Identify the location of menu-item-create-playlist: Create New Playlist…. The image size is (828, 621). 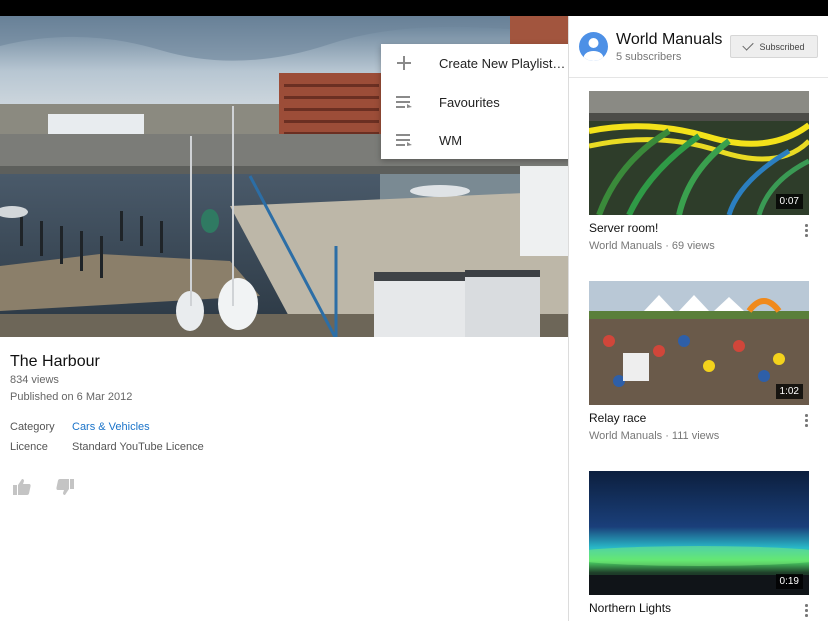
(476, 63).